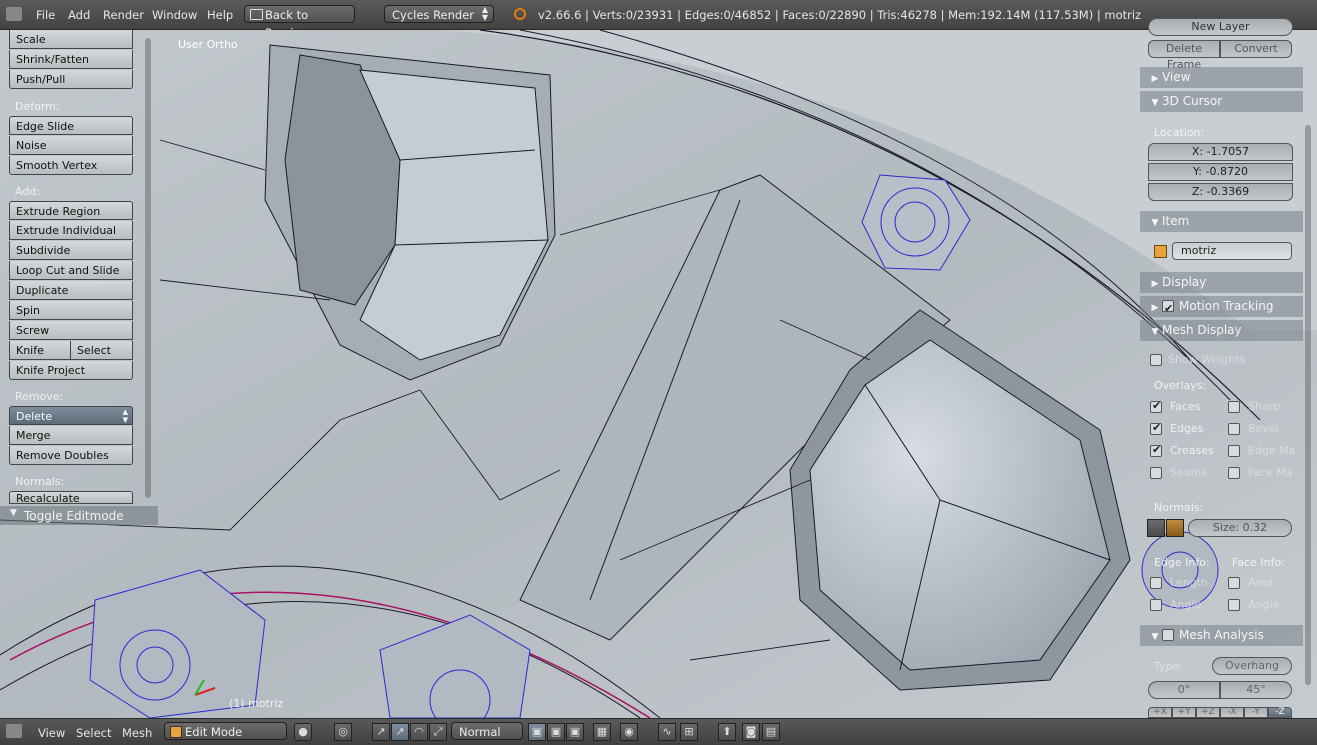 The height and width of the screenshot is (745, 1317). I want to click on manipulator-toggle-icon: ↗, so click(381, 732).